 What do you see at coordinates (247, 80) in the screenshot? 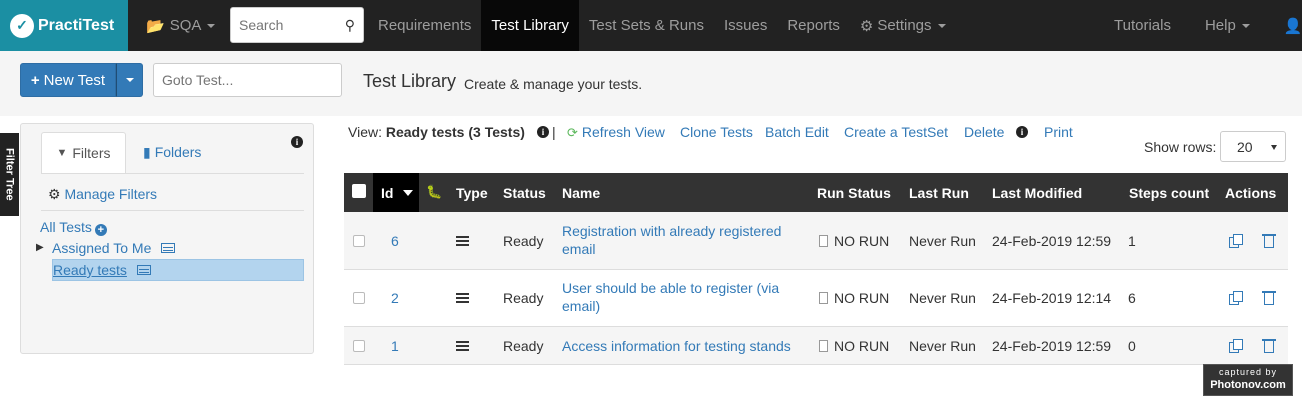
I see `goto-test-input` at bounding box center [247, 80].